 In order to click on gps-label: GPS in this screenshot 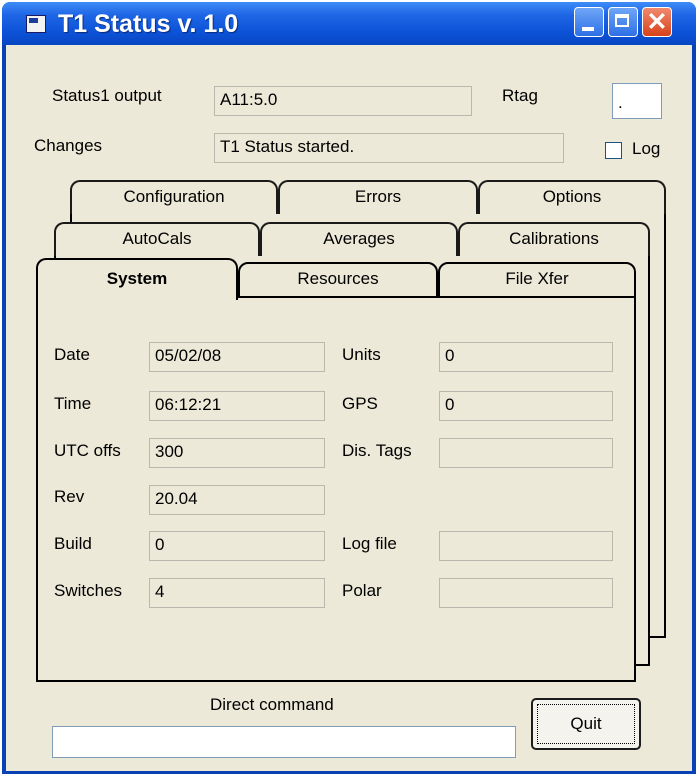, I will do `click(360, 403)`.